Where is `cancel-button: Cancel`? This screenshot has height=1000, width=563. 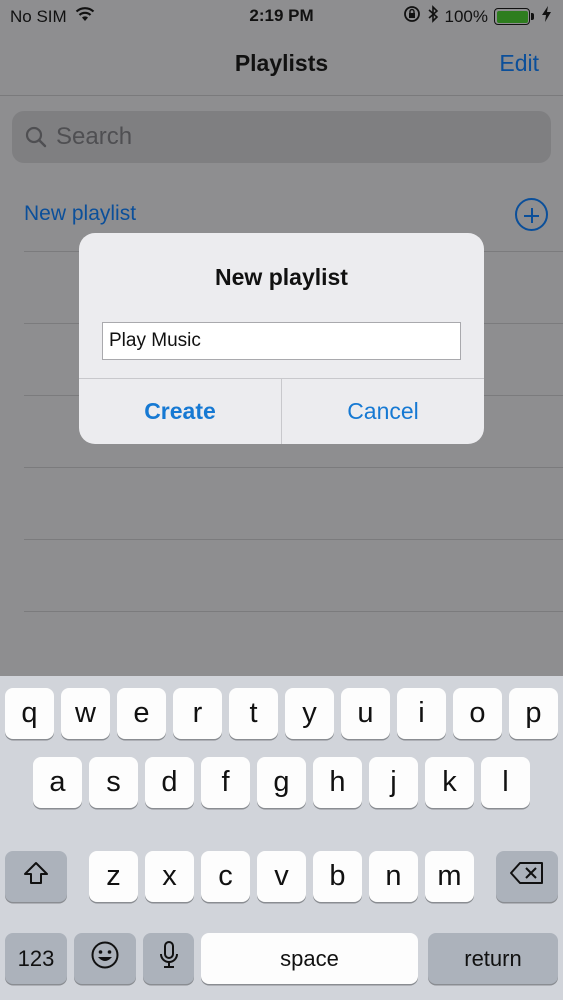 cancel-button: Cancel is located at coordinates (383, 411).